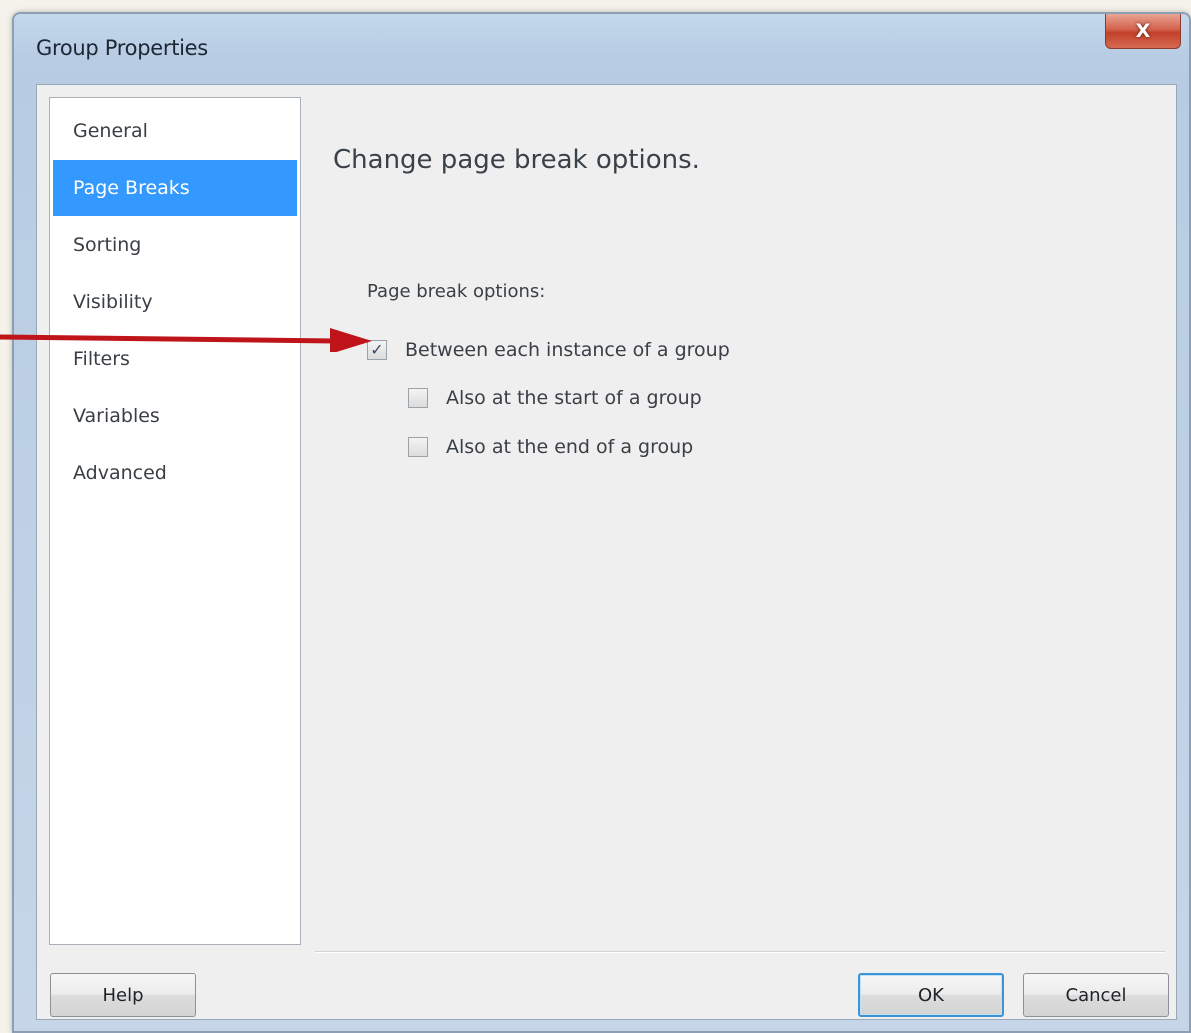  I want to click on sidebar-item-label: General, so click(110, 131).